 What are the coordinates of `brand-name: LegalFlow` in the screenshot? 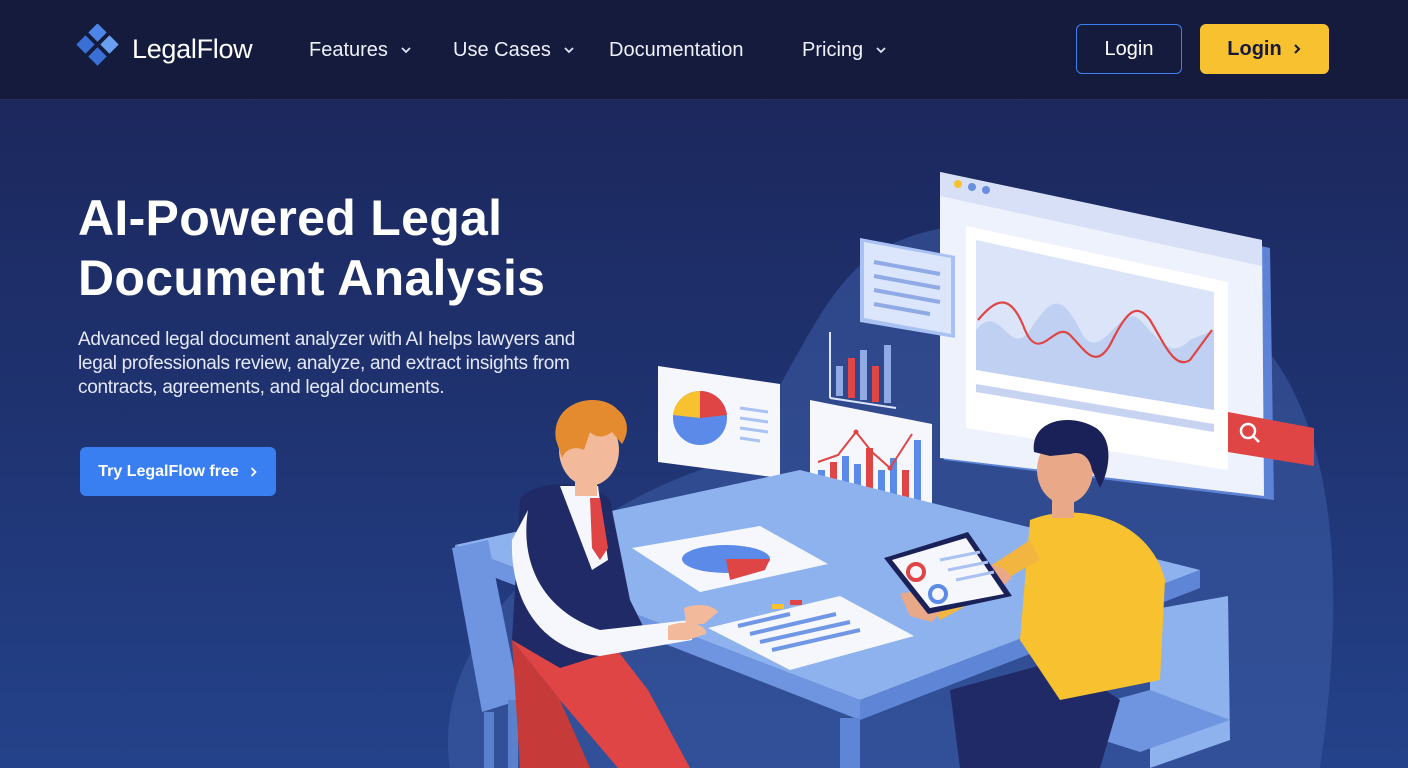 It's located at (192, 48).